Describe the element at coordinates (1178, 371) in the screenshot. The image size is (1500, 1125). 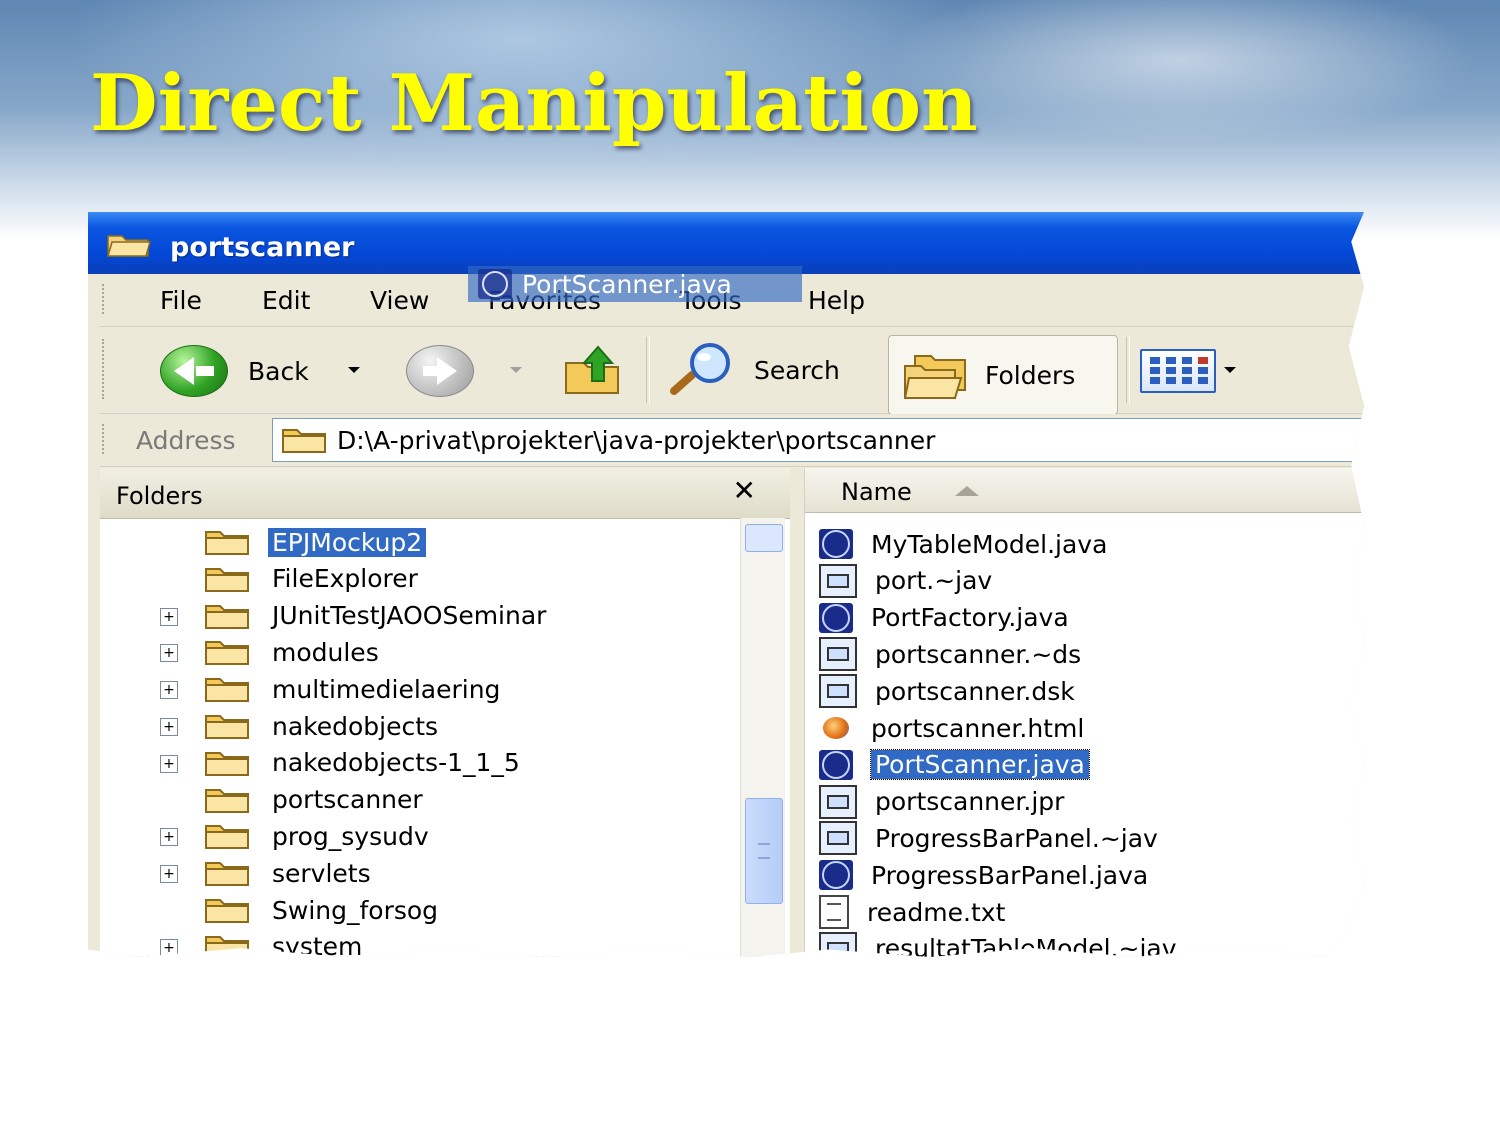
I see `views-button` at that location.